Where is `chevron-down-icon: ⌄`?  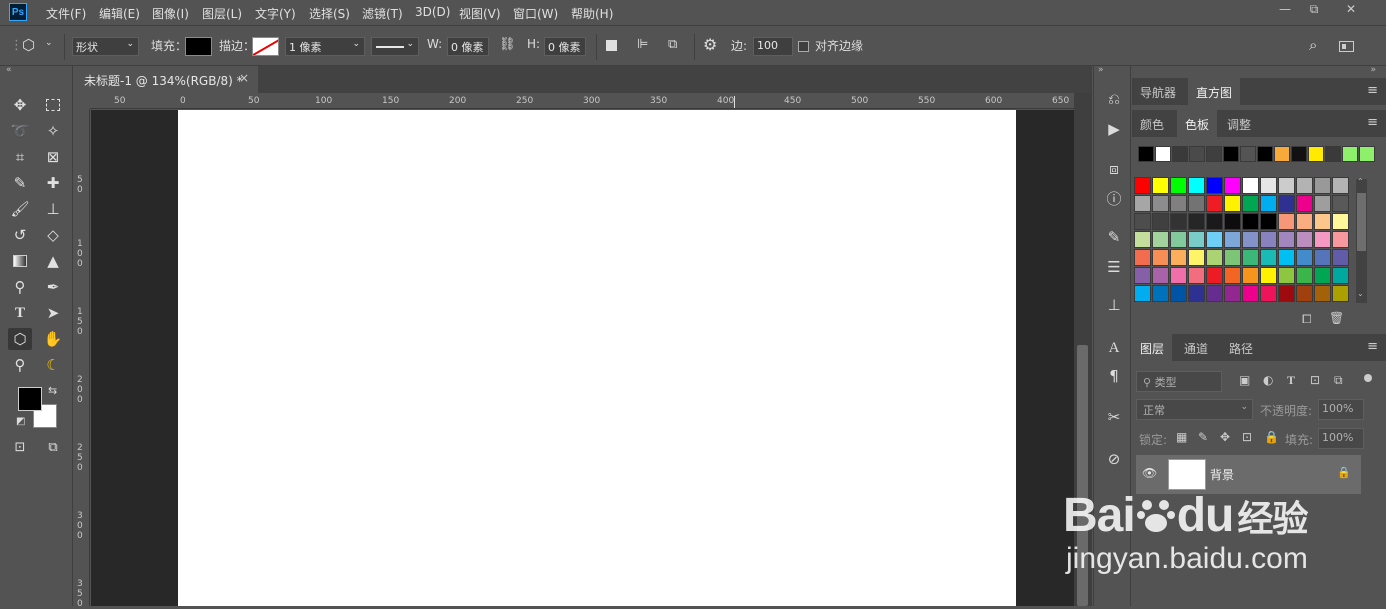
chevron-down-icon: ⌄ is located at coordinates (1360, 293).